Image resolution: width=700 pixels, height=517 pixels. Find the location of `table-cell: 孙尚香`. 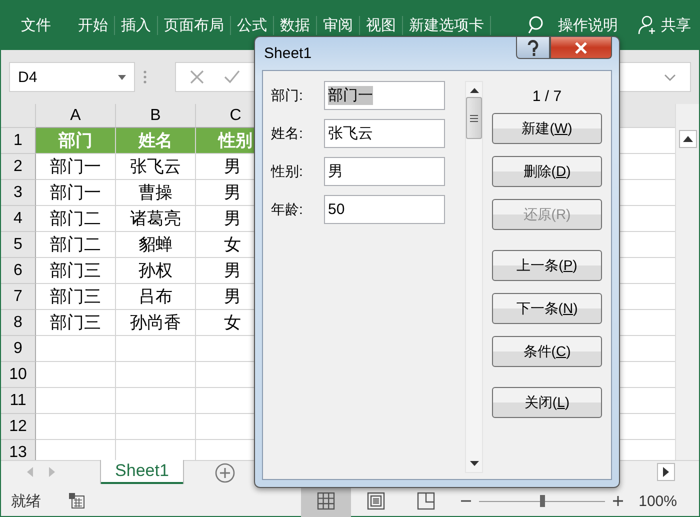

table-cell: 孙尚香 is located at coordinates (156, 323).